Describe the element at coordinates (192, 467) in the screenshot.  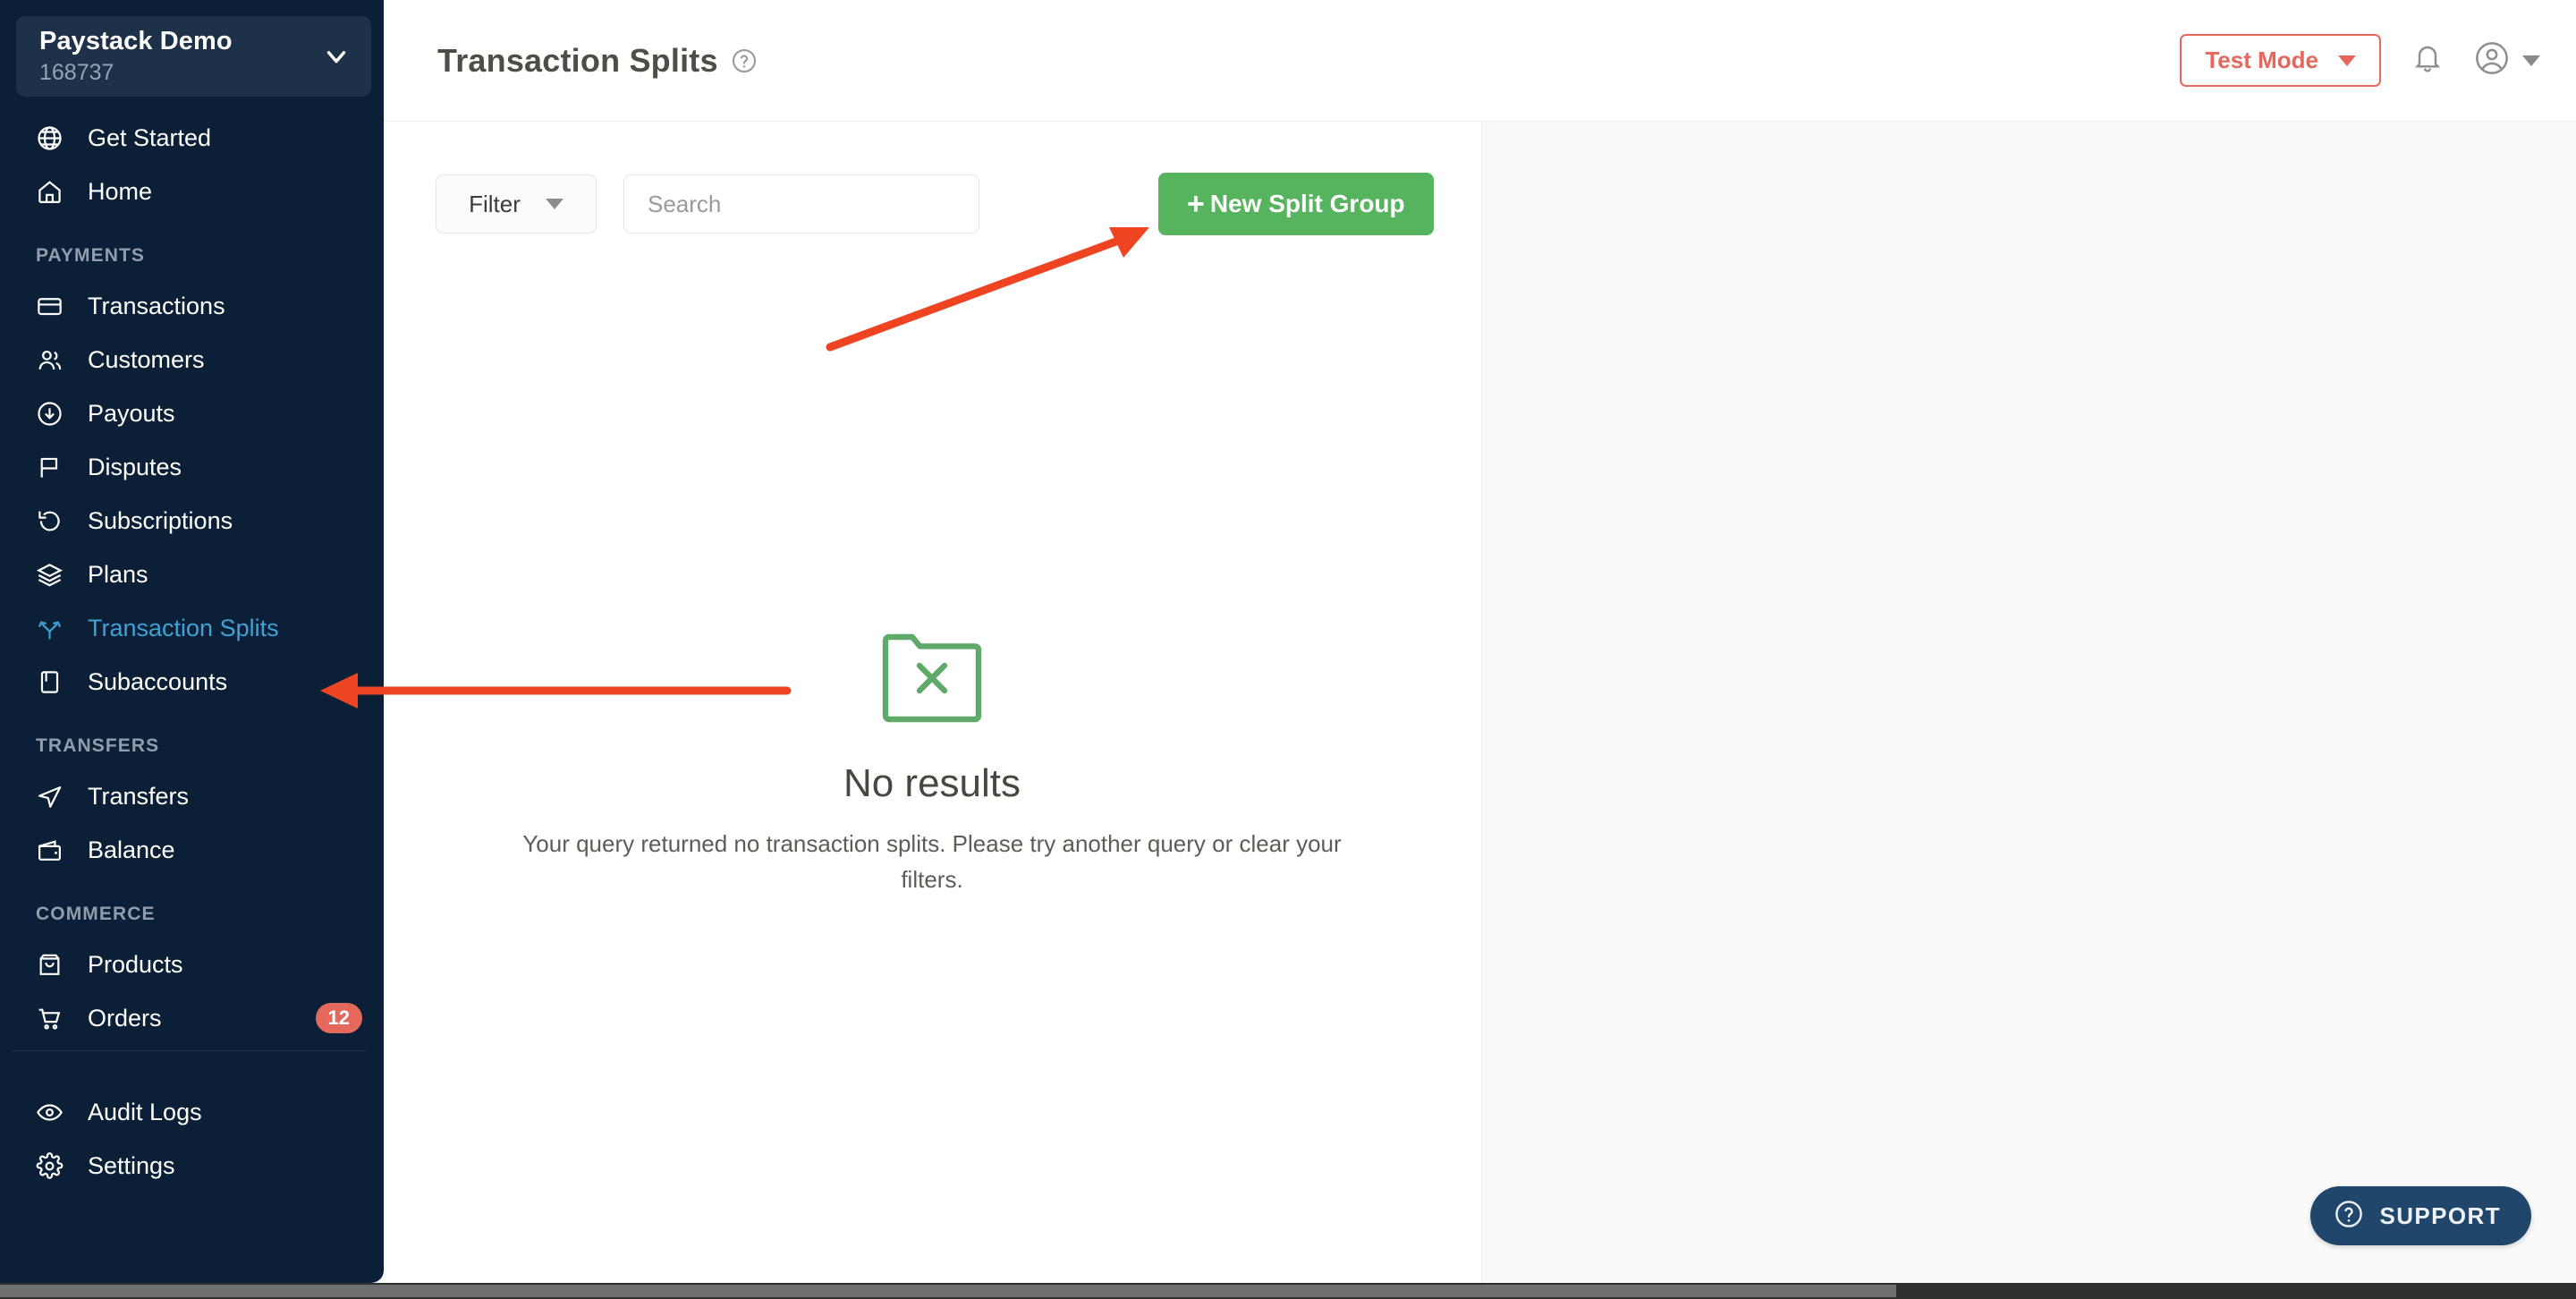
I see `sidebar-item-disputes: Disputes` at that location.